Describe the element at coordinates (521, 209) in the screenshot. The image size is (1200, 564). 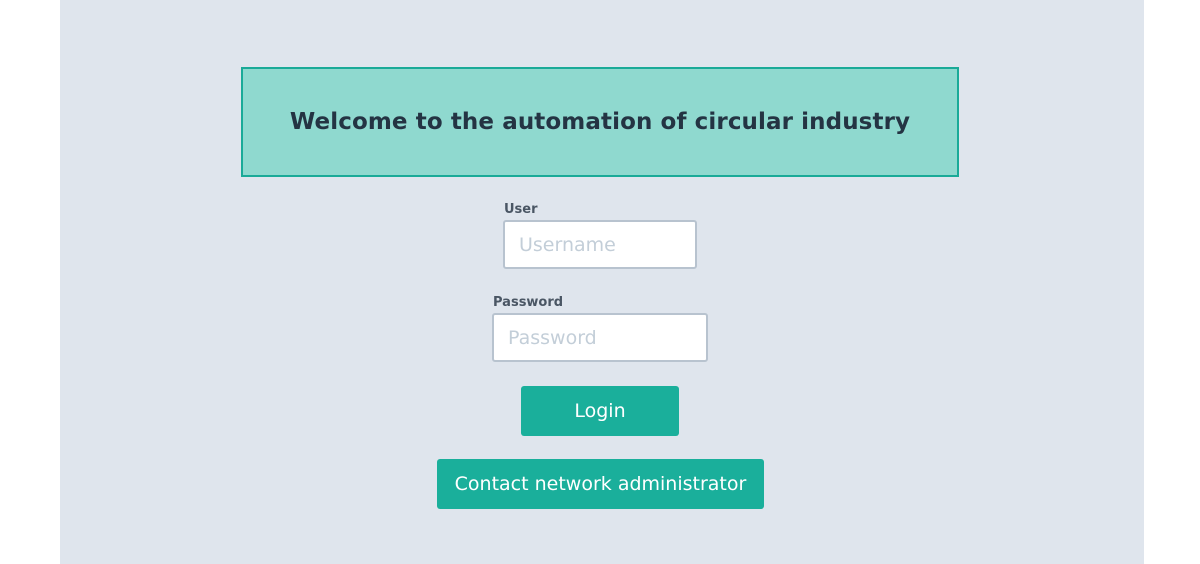
I see `user-label: User` at that location.